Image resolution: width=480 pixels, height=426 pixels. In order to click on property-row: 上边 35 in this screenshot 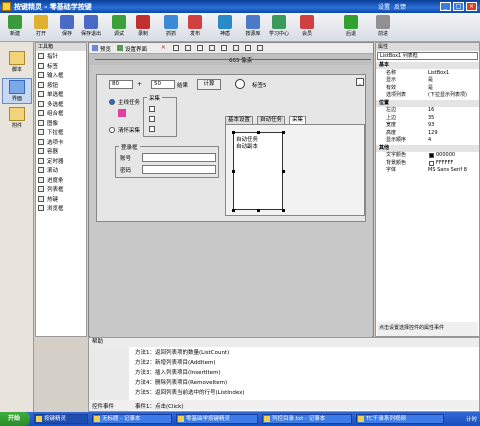, I will do `click(427, 118)`.